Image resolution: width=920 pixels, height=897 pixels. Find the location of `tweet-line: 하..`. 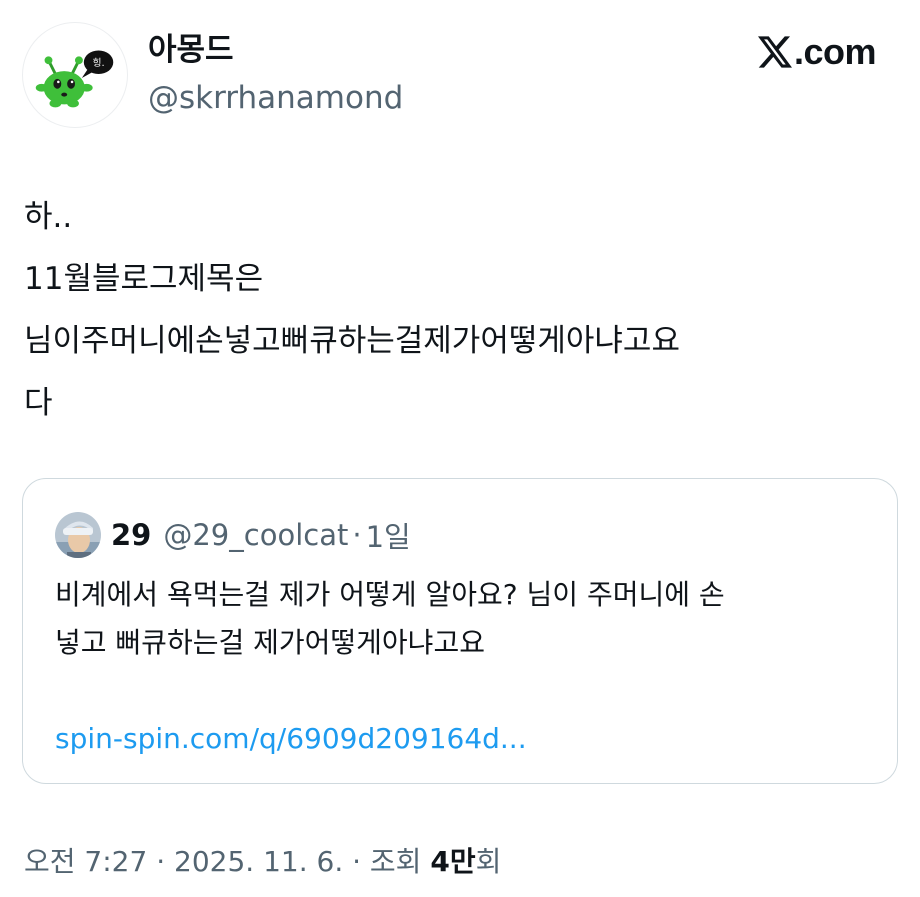

tweet-line: 하.. is located at coordinates (48, 217).